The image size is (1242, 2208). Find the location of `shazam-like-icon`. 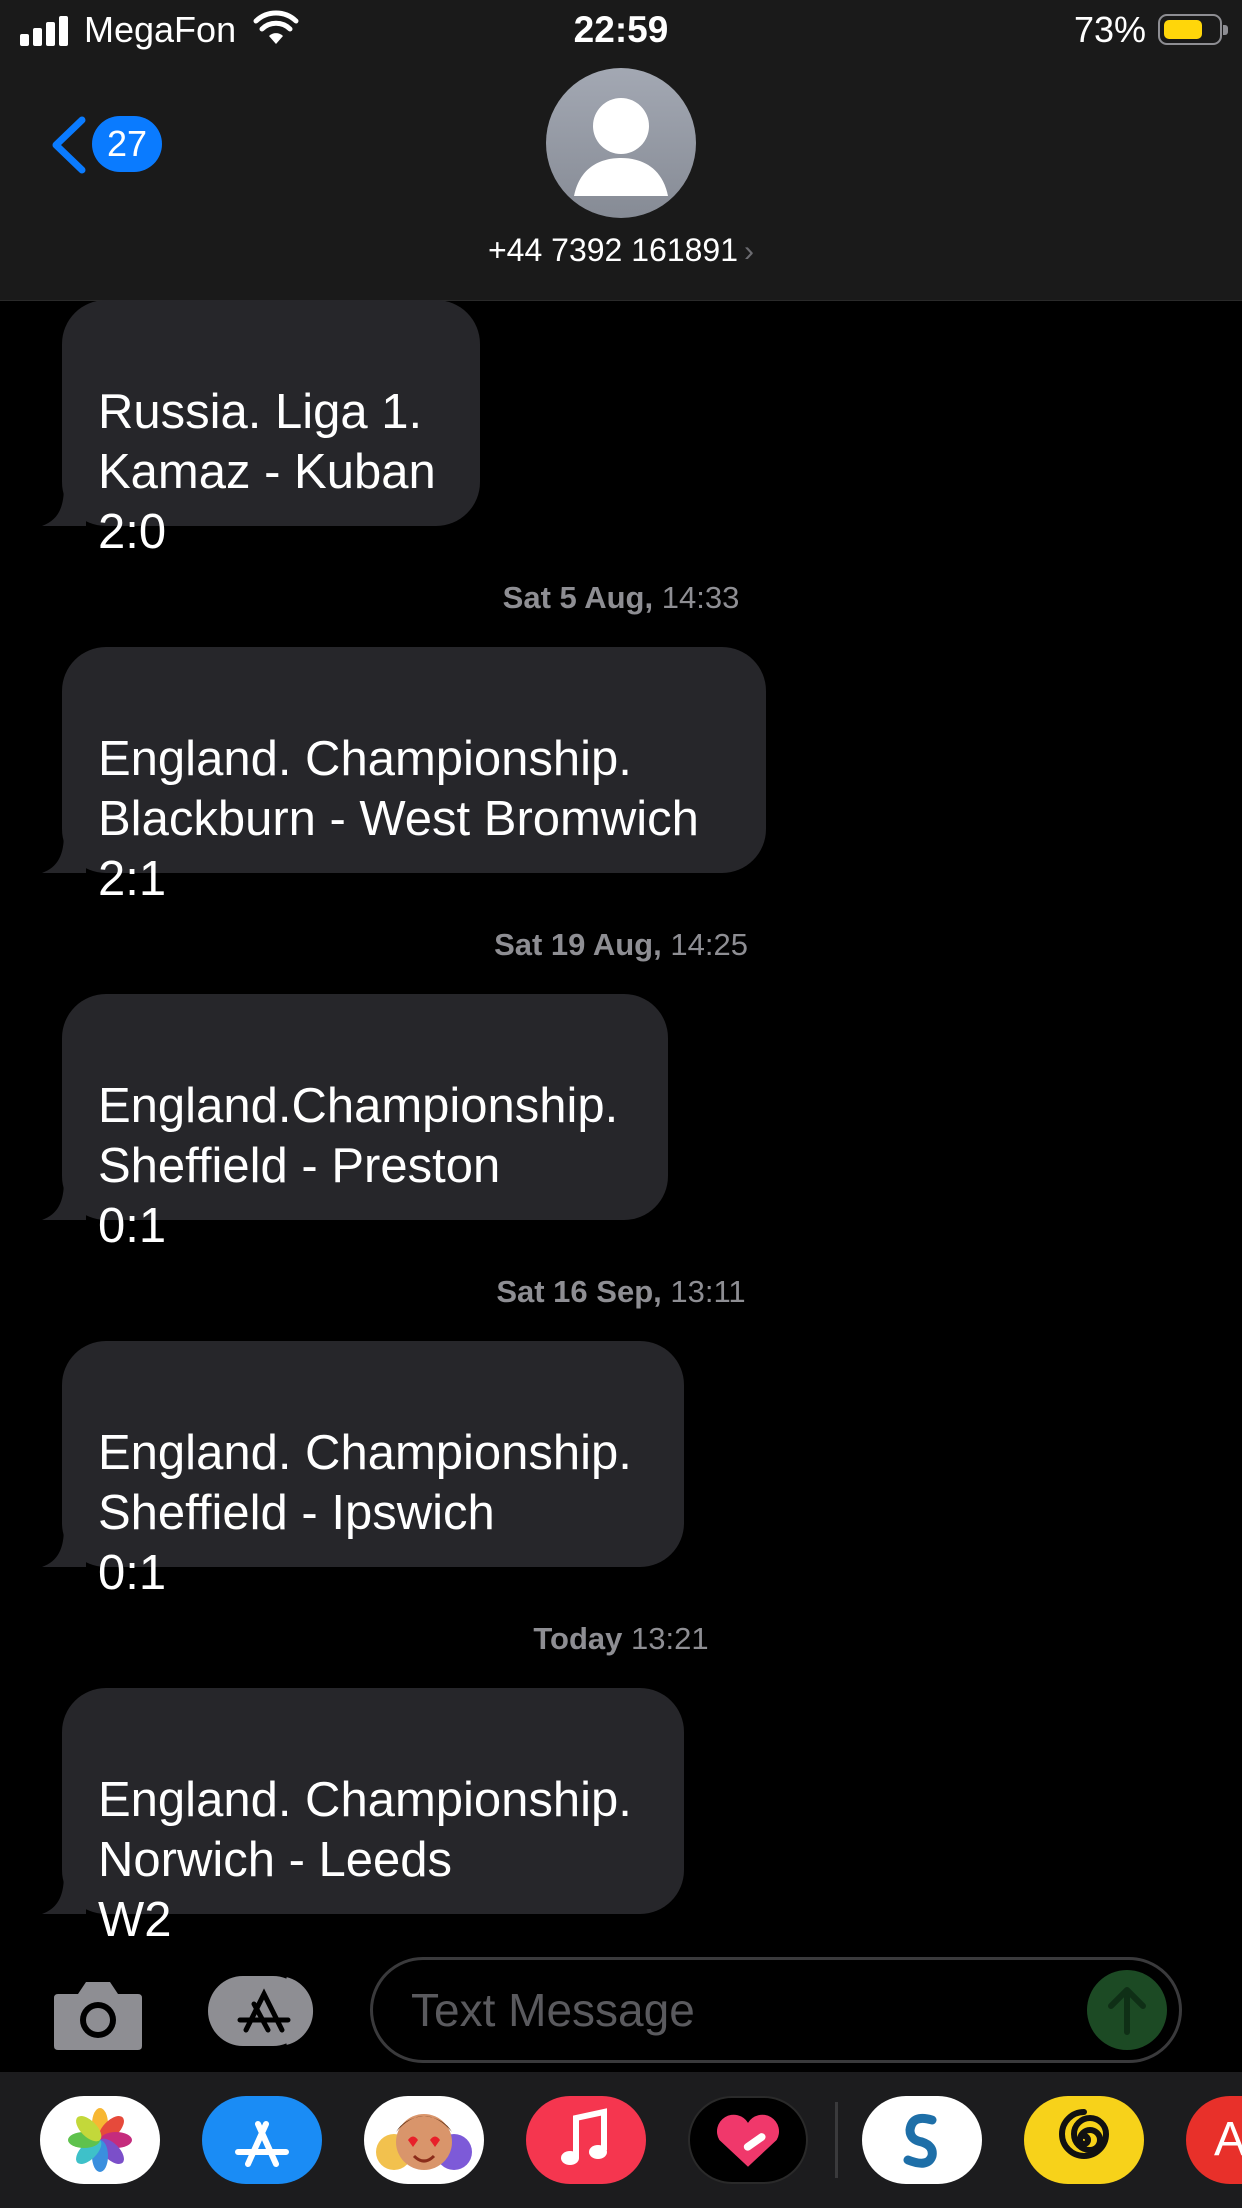

shazam-like-icon is located at coordinates (922, 2140).